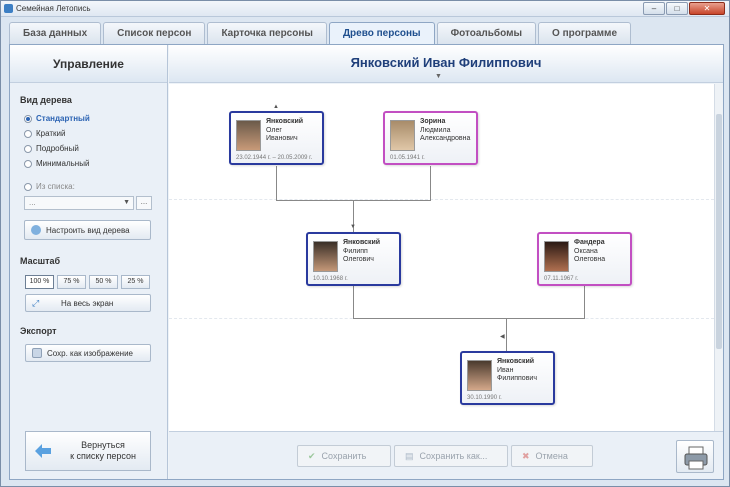 This screenshot has height=487, width=730. Describe the element at coordinates (135, 282) in the screenshot. I see `scale-25-button: 25 %` at that location.